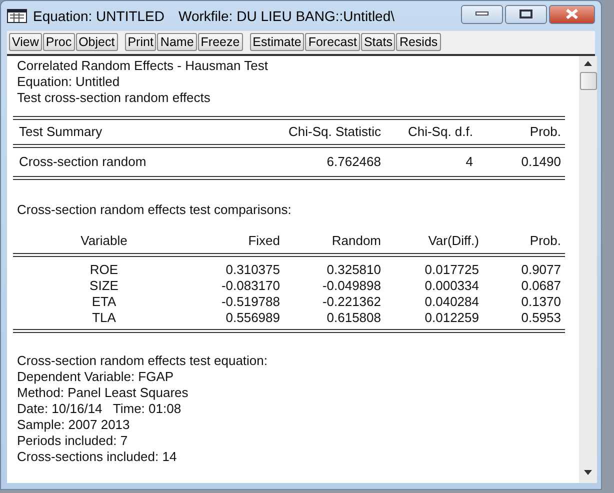 The image size is (614, 493). What do you see at coordinates (353, 318) in the screenshot?
I see `table-cell-text: 0.615808` at bounding box center [353, 318].